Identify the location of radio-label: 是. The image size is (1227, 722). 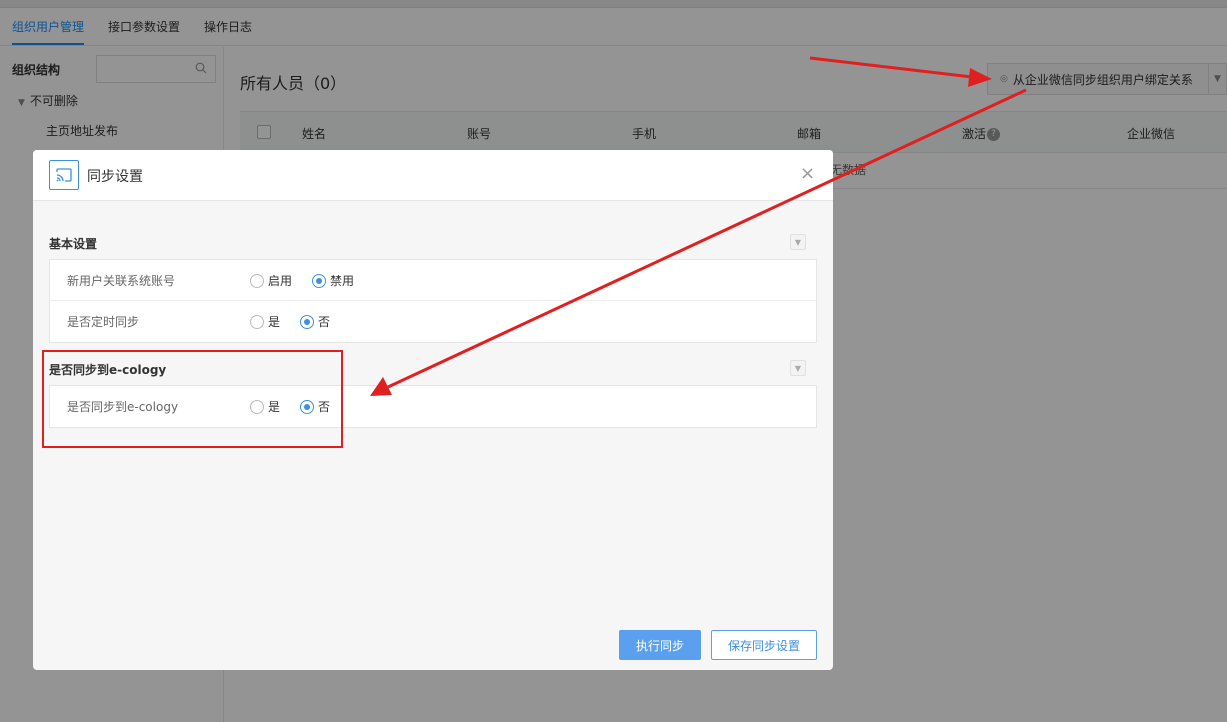
(274, 322).